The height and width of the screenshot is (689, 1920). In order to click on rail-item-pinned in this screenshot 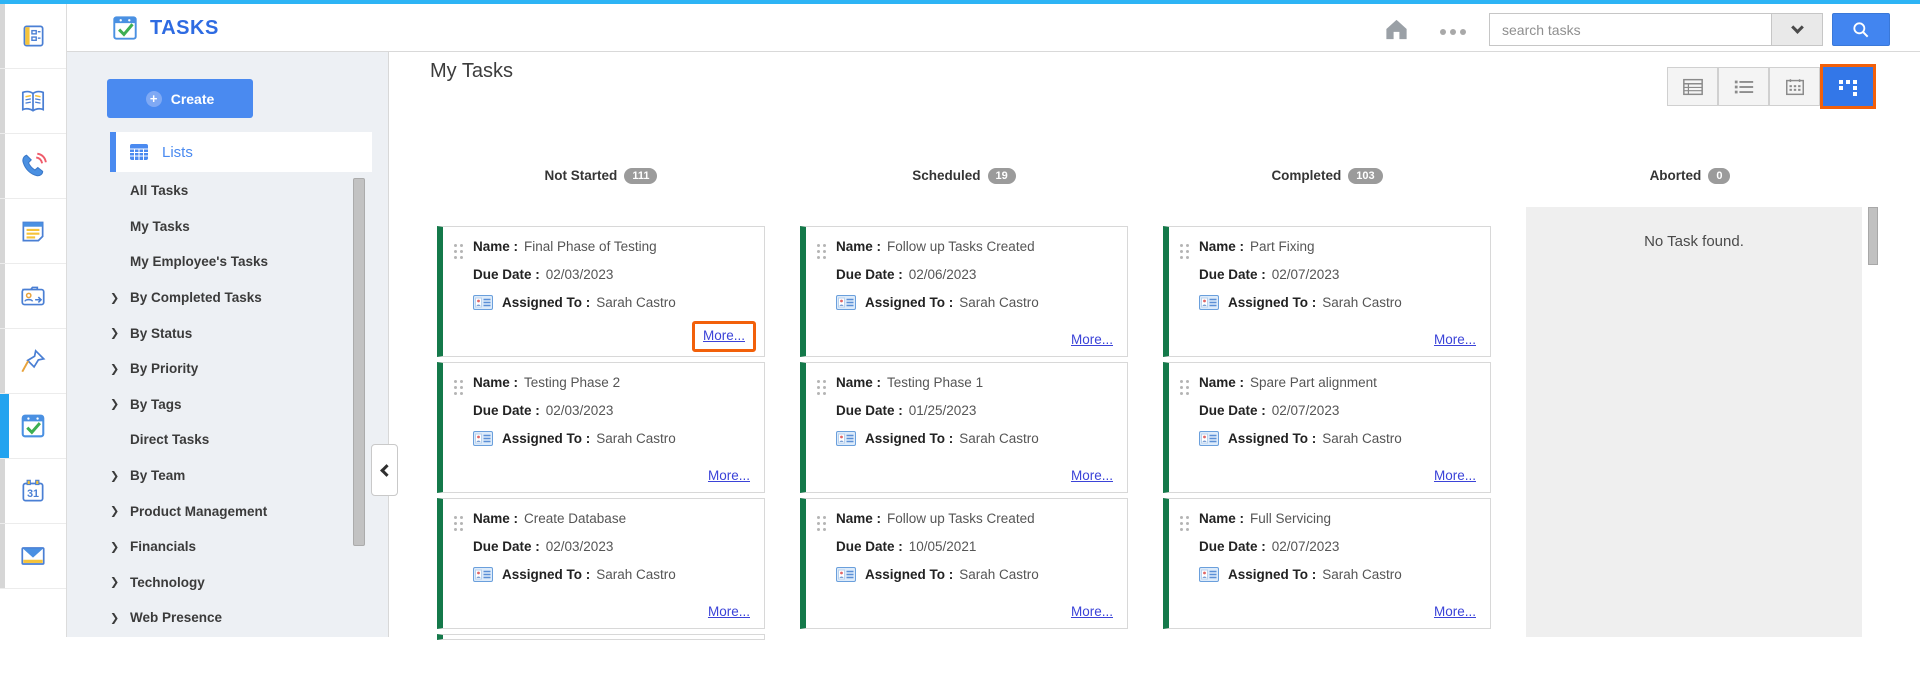, I will do `click(33, 361)`.